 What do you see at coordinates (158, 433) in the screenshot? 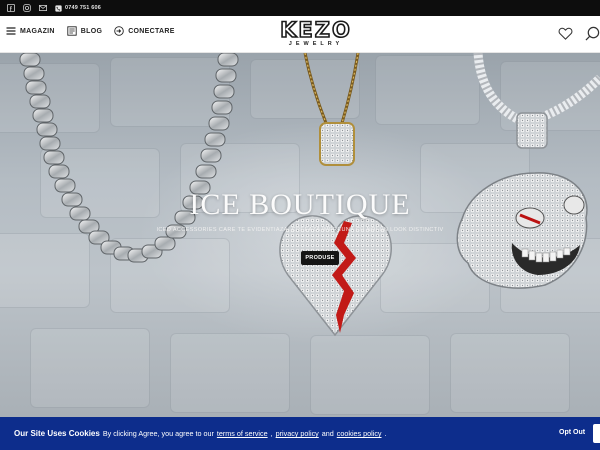
I see `cookie-text: By clicking Agree, you agree to our` at bounding box center [158, 433].